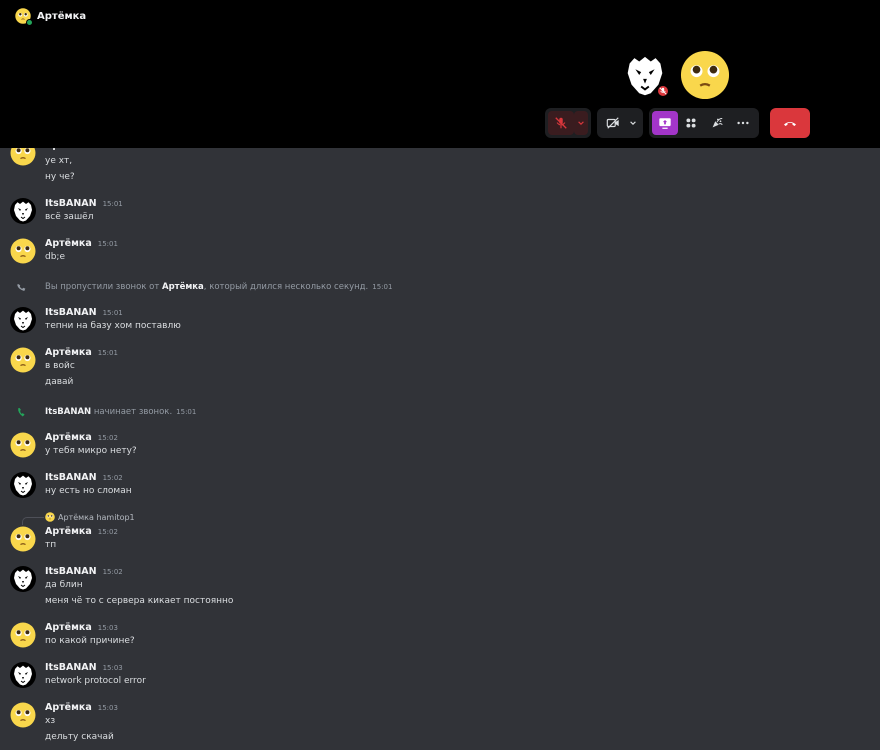 The height and width of the screenshot is (750, 880). What do you see at coordinates (790, 123) in the screenshot?
I see `disconnect-call-button` at bounding box center [790, 123].